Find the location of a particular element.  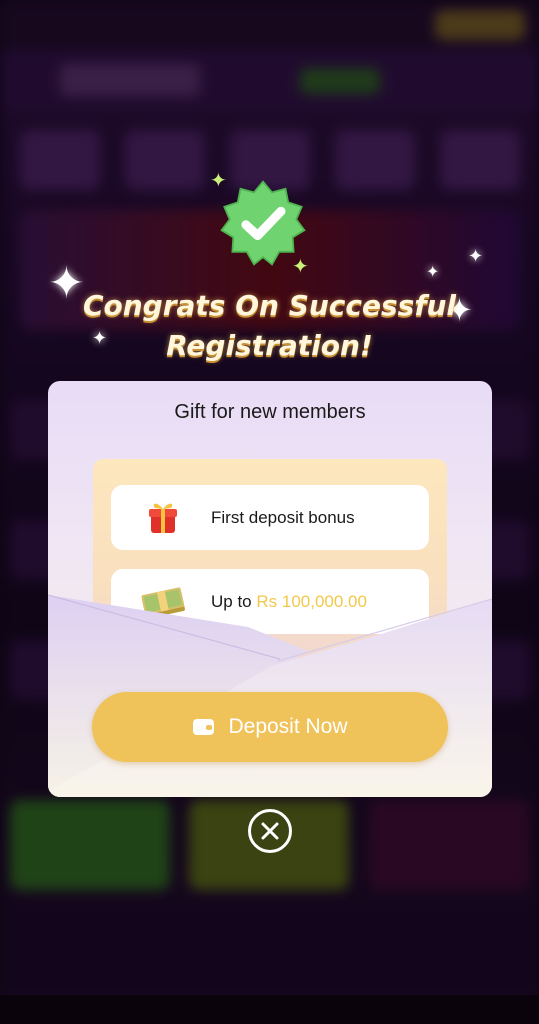

gift-item-first-deposit: First deposit bonus is located at coordinates (270, 517).